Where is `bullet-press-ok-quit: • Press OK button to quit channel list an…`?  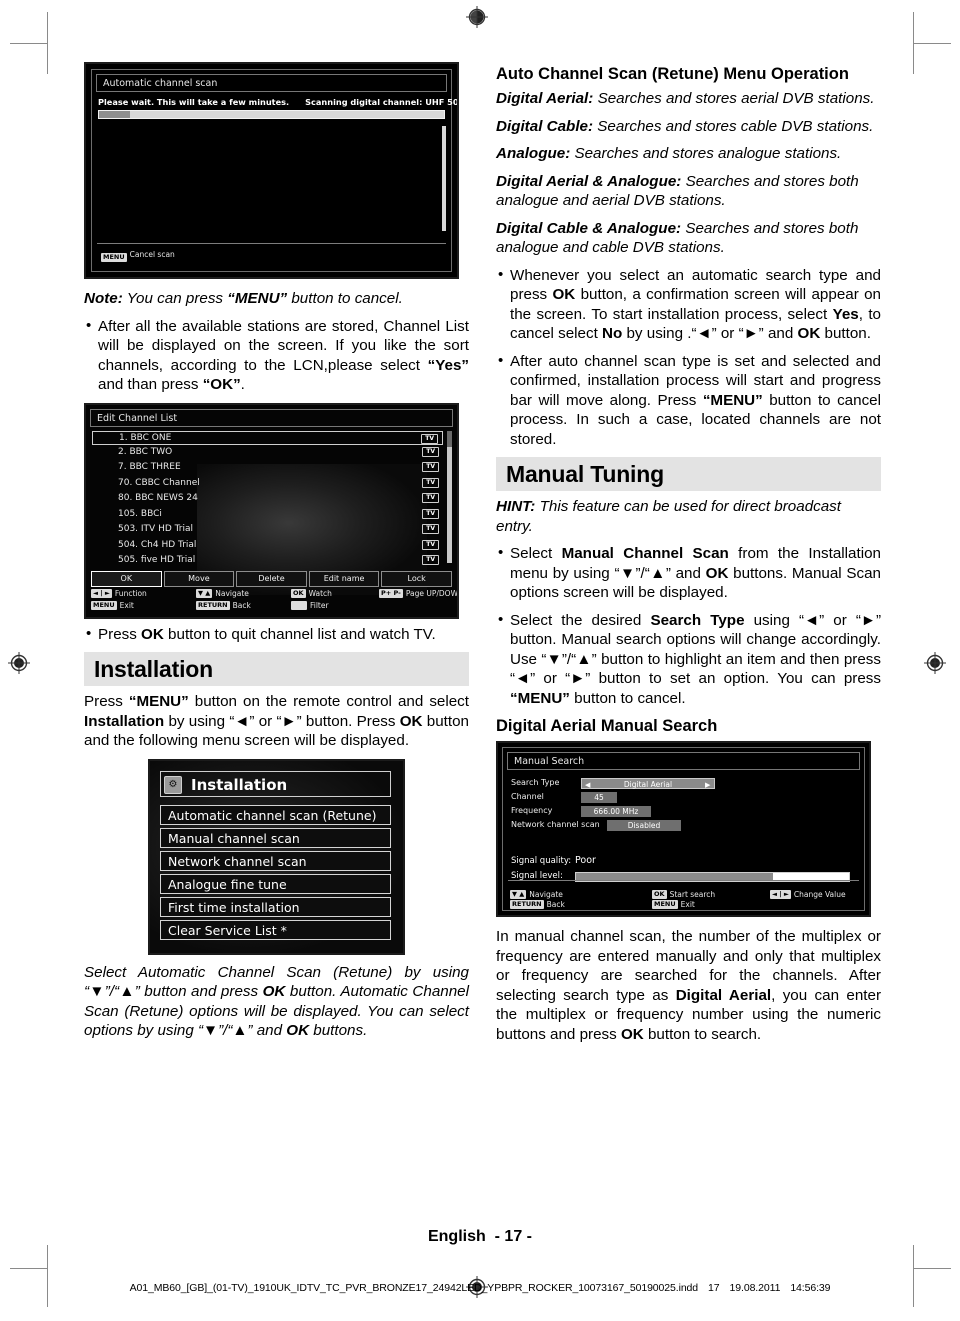 bullet-press-ok-quit: • Press OK button to quit channel list an… is located at coordinates (276, 635).